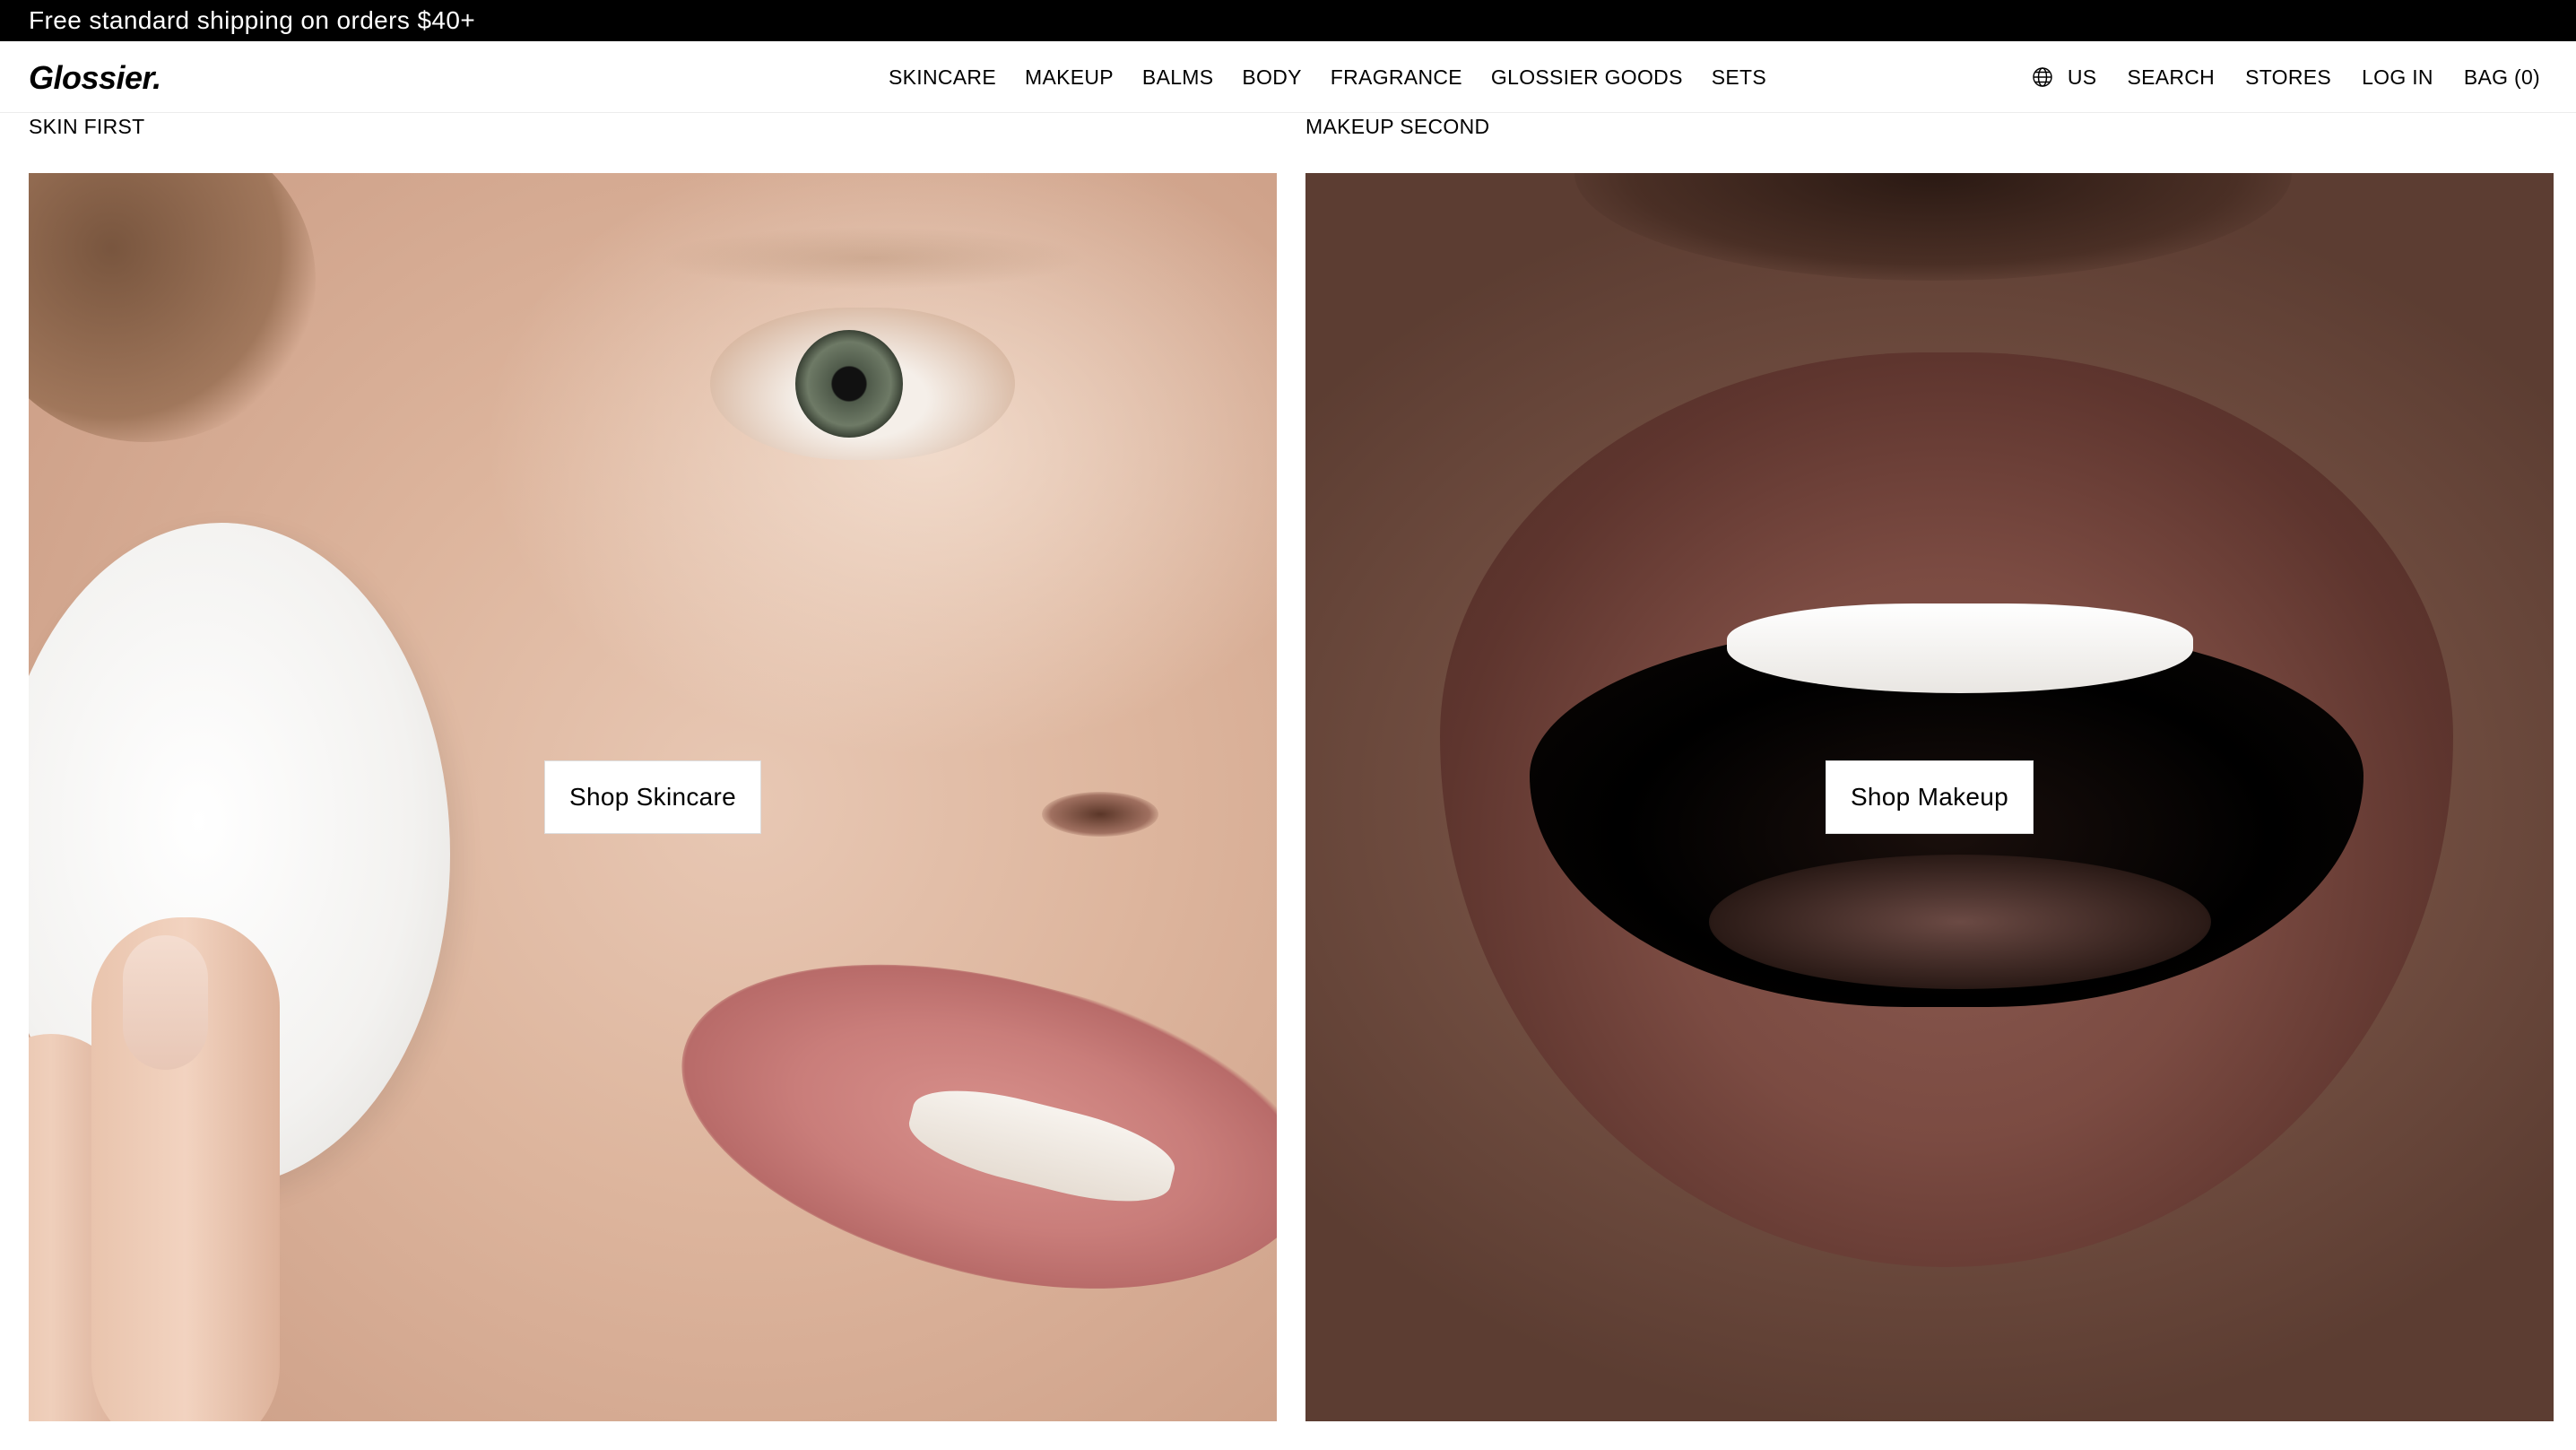 The width and height of the screenshot is (2576, 1450). Describe the element at coordinates (2502, 77) in the screenshot. I see `bag-link: BAG (0)` at that location.